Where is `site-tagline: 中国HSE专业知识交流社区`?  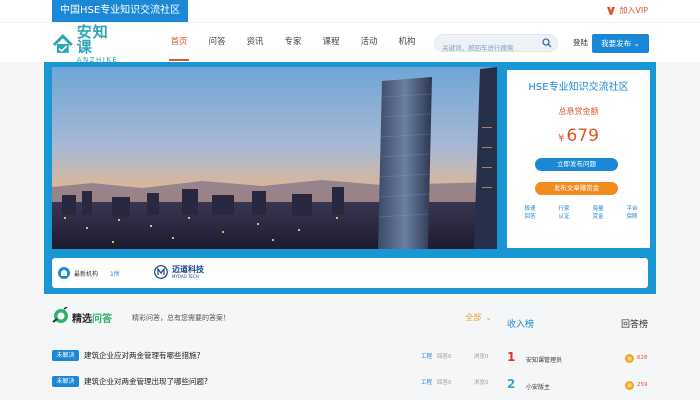 site-tagline: 中国HSE专业知识交流社区 is located at coordinates (120, 11).